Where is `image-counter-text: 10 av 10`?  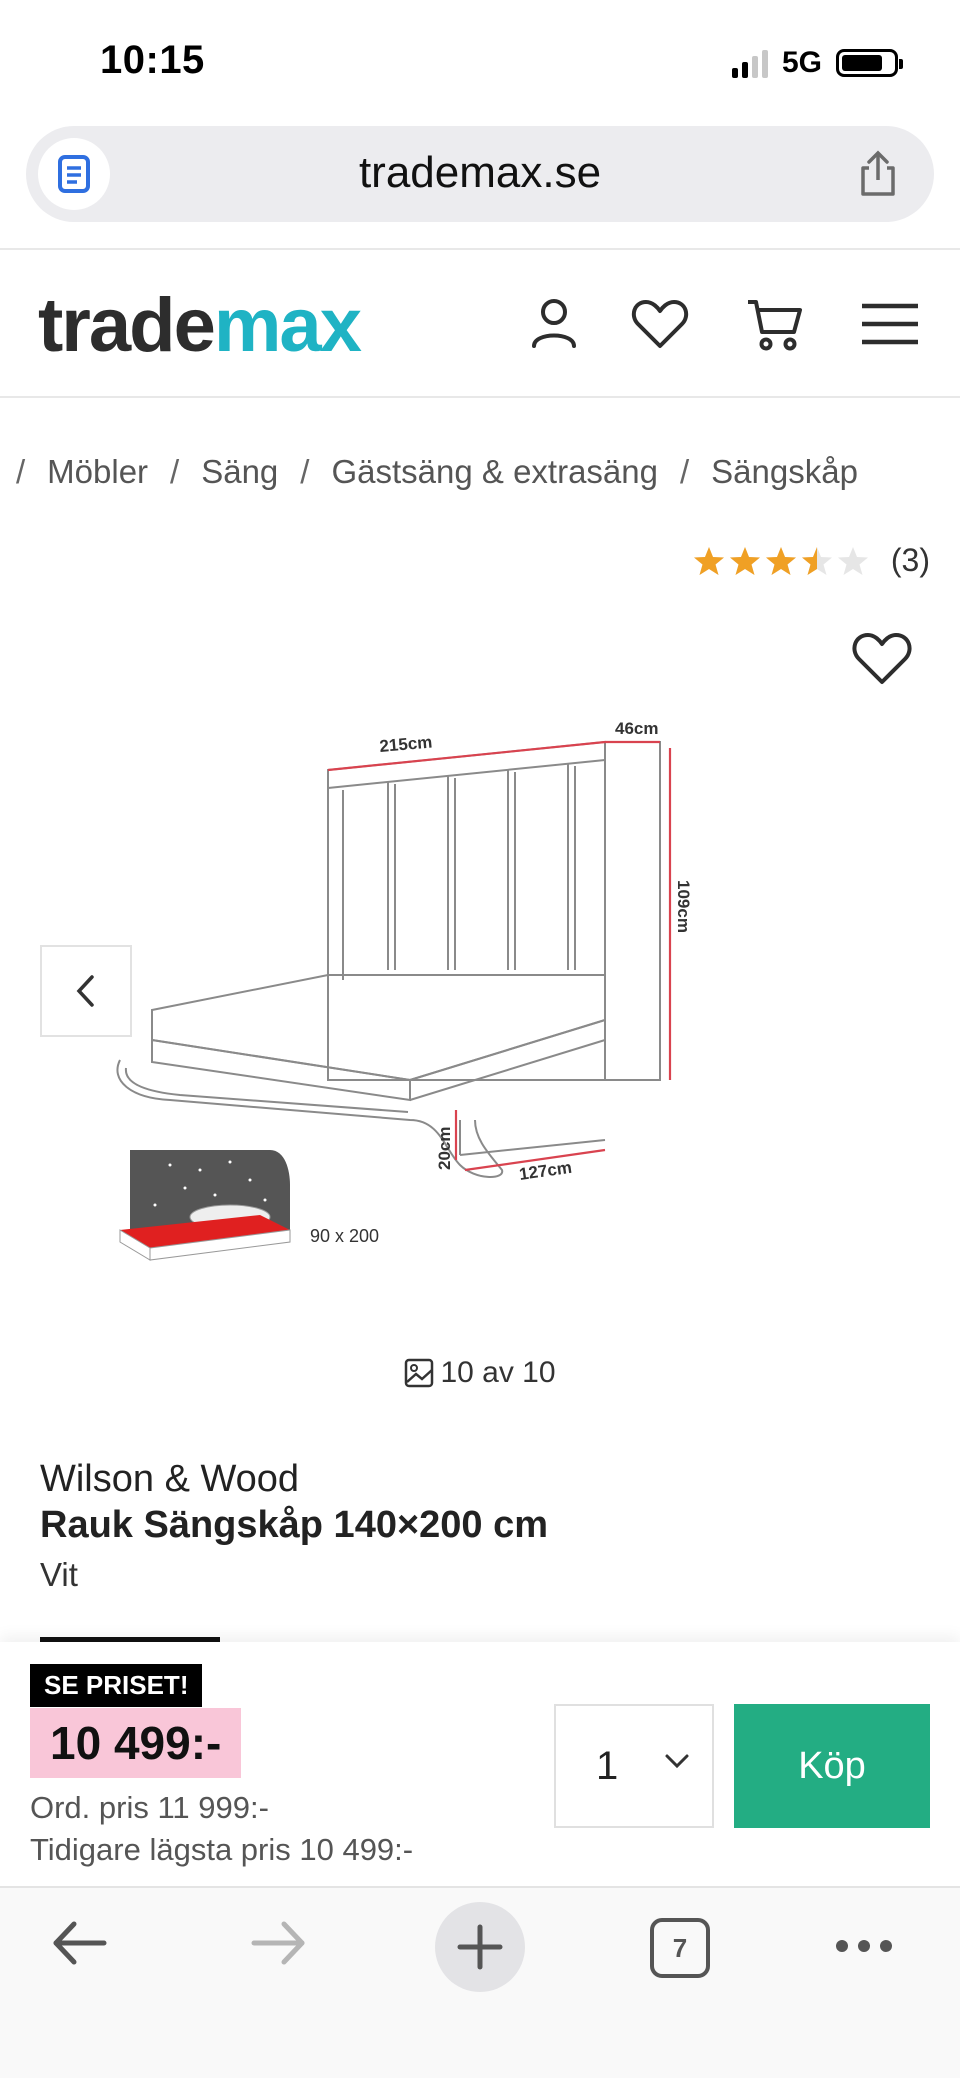 image-counter-text: 10 av 10 is located at coordinates (498, 1372).